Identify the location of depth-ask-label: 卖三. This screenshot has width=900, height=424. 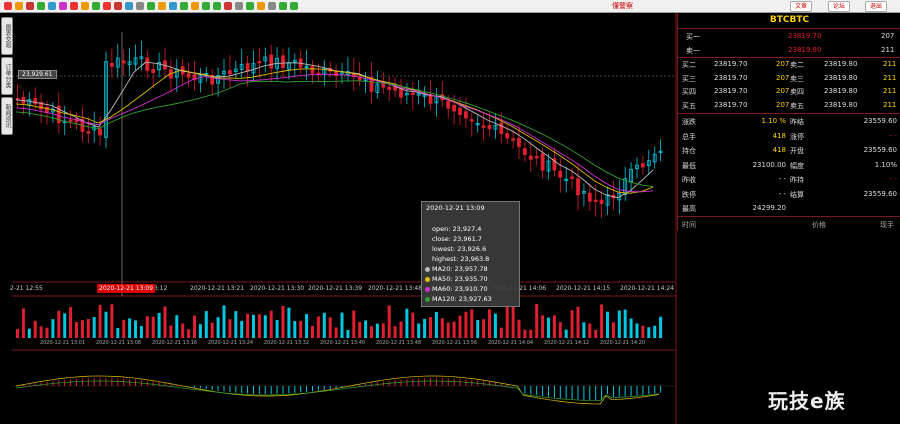
(797, 78).